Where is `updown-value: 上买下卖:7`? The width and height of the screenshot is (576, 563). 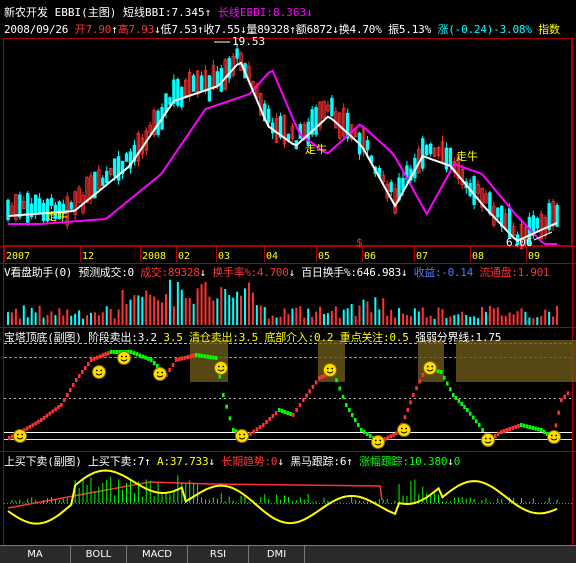 updown-value: 上买下卖:7 is located at coordinates (116, 461).